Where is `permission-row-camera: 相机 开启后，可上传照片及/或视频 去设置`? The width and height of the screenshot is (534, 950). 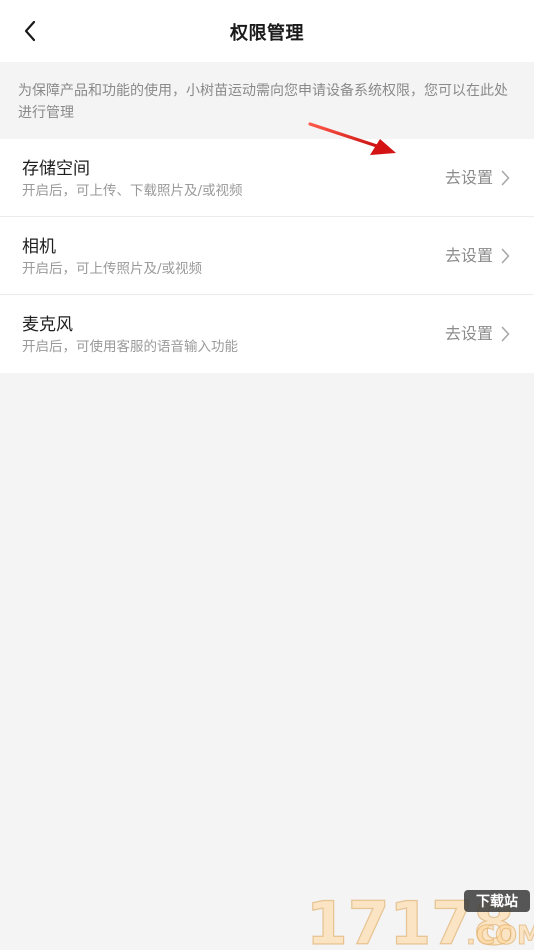 permission-row-camera: 相机 开启后，可上传照片及/或视频 去设置 is located at coordinates (267, 256).